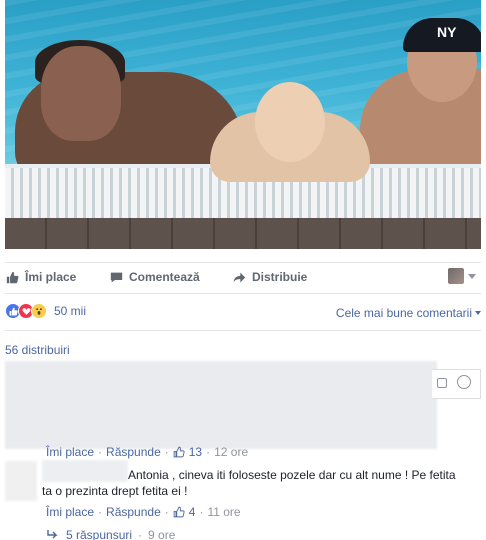 Image resolution: width=486 pixels, height=540 pixels. I want to click on comment-button-label: Comentează, so click(164, 277).